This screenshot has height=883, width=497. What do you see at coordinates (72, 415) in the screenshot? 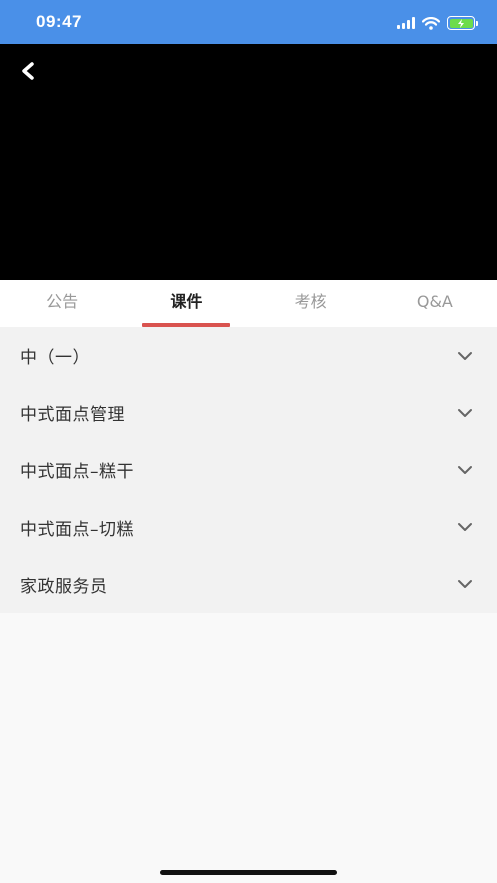
I see `list-item-label: 中式面点管理` at bounding box center [72, 415].